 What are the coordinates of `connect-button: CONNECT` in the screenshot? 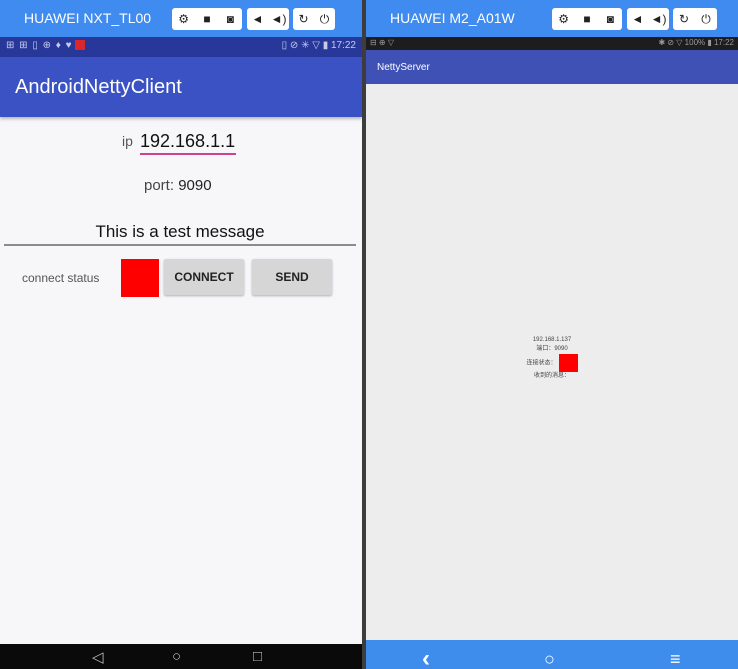 It's located at (204, 277).